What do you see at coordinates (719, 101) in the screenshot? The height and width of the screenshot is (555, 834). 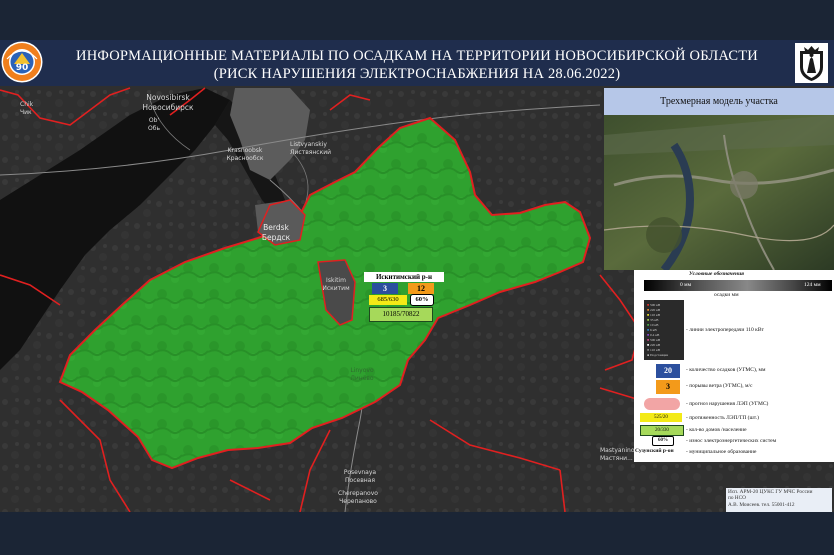 I see `inset-title: Трехмерная модель участка` at bounding box center [719, 101].